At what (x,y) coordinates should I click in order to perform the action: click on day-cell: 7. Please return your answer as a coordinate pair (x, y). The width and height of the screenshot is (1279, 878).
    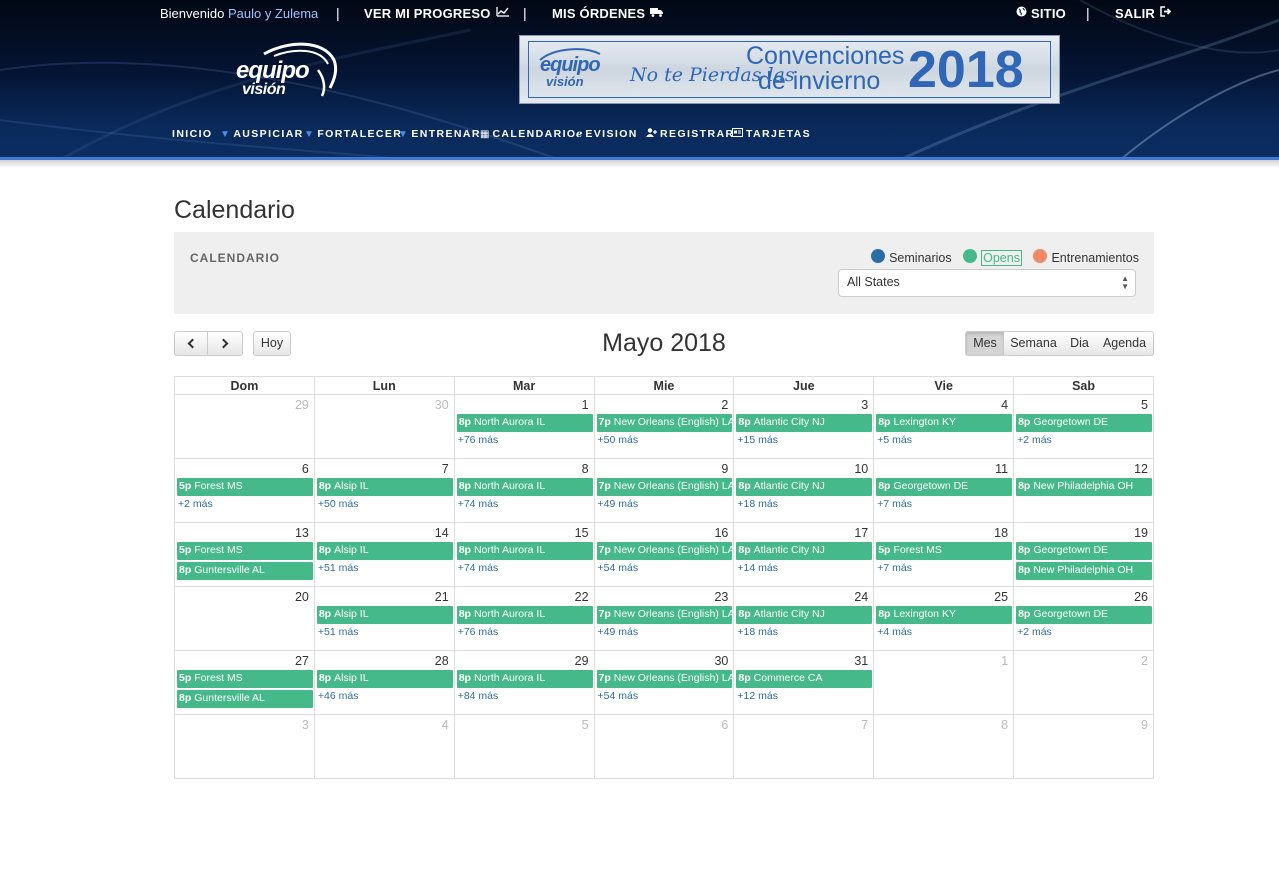
    Looking at the image, I should click on (804, 746).